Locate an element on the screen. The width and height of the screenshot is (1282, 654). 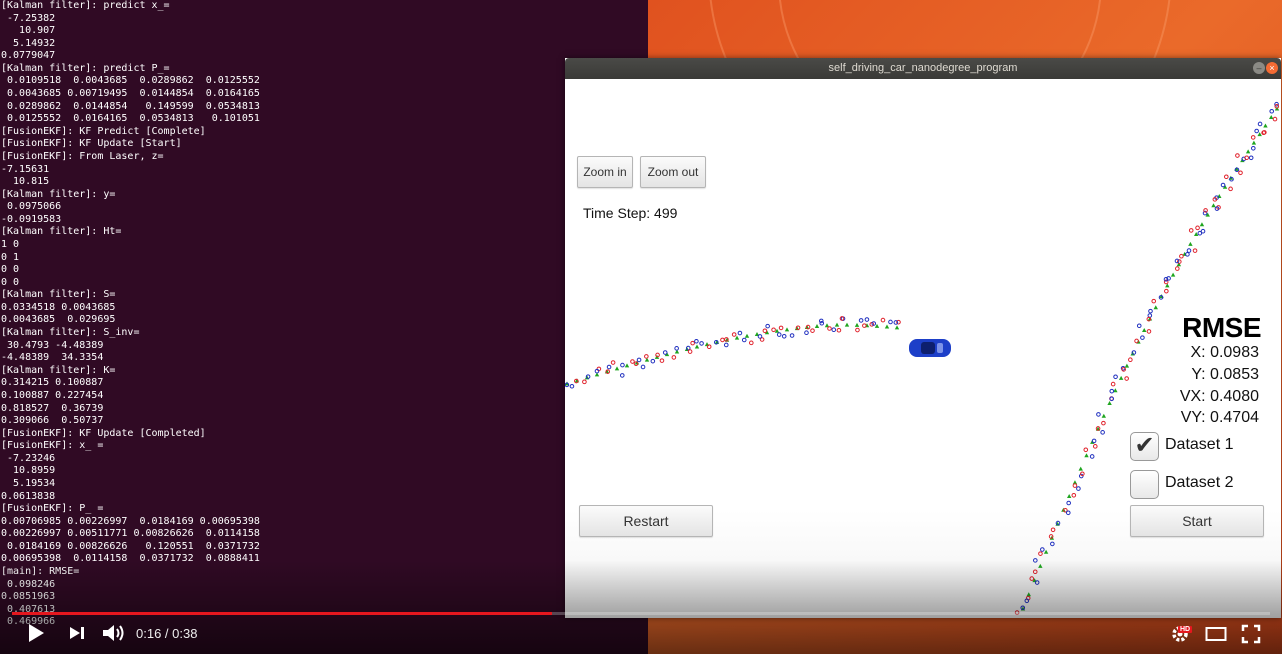
dataset2-checkbox is located at coordinates (1144, 484).